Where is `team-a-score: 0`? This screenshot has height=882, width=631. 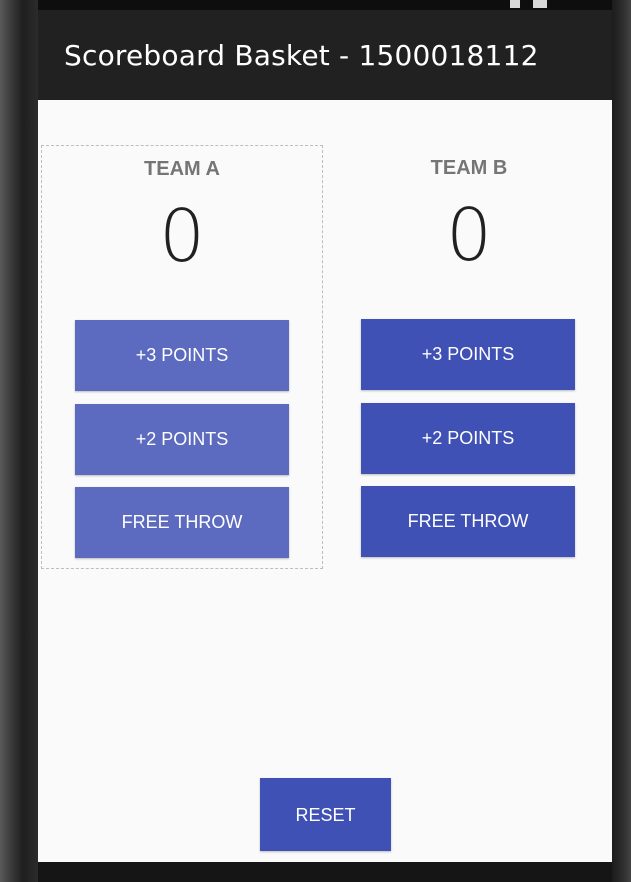
team-a-score: 0 is located at coordinates (182, 236).